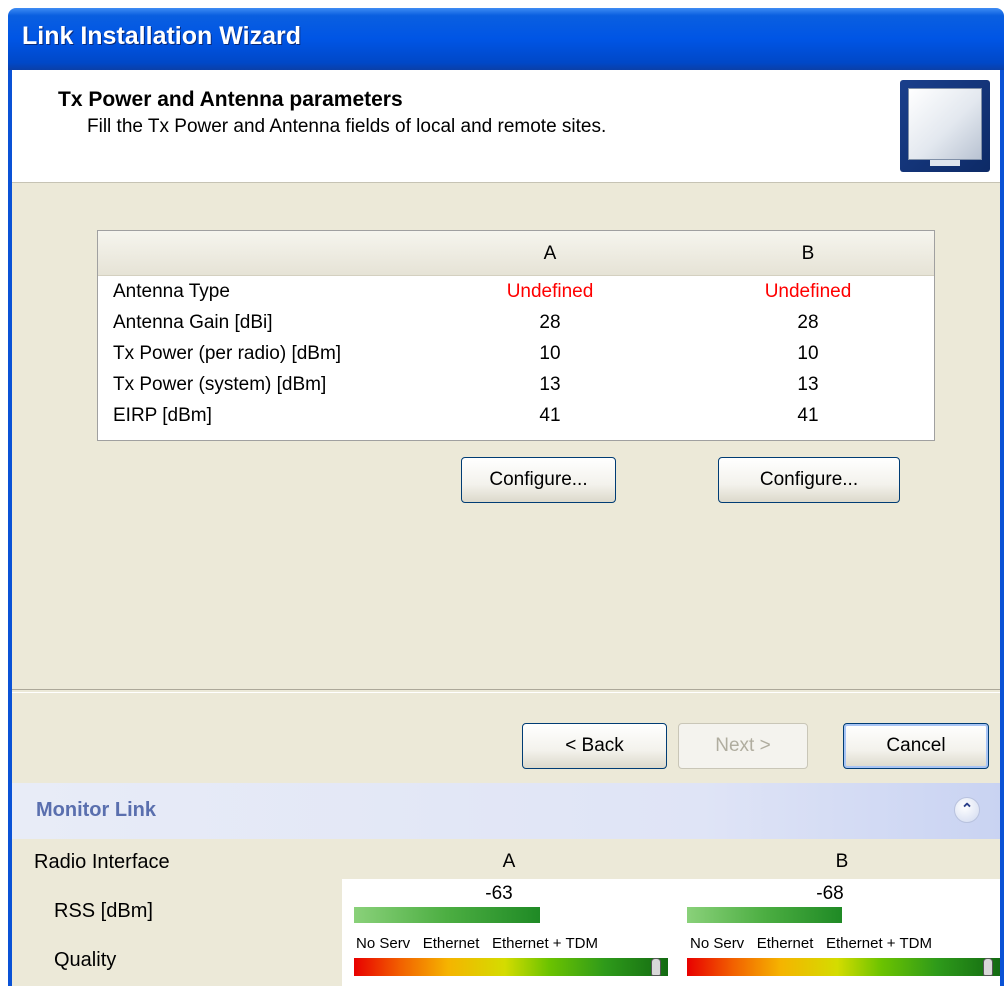 The height and width of the screenshot is (986, 1006). What do you see at coordinates (516, 253) in the screenshot?
I see `table-header: A B` at bounding box center [516, 253].